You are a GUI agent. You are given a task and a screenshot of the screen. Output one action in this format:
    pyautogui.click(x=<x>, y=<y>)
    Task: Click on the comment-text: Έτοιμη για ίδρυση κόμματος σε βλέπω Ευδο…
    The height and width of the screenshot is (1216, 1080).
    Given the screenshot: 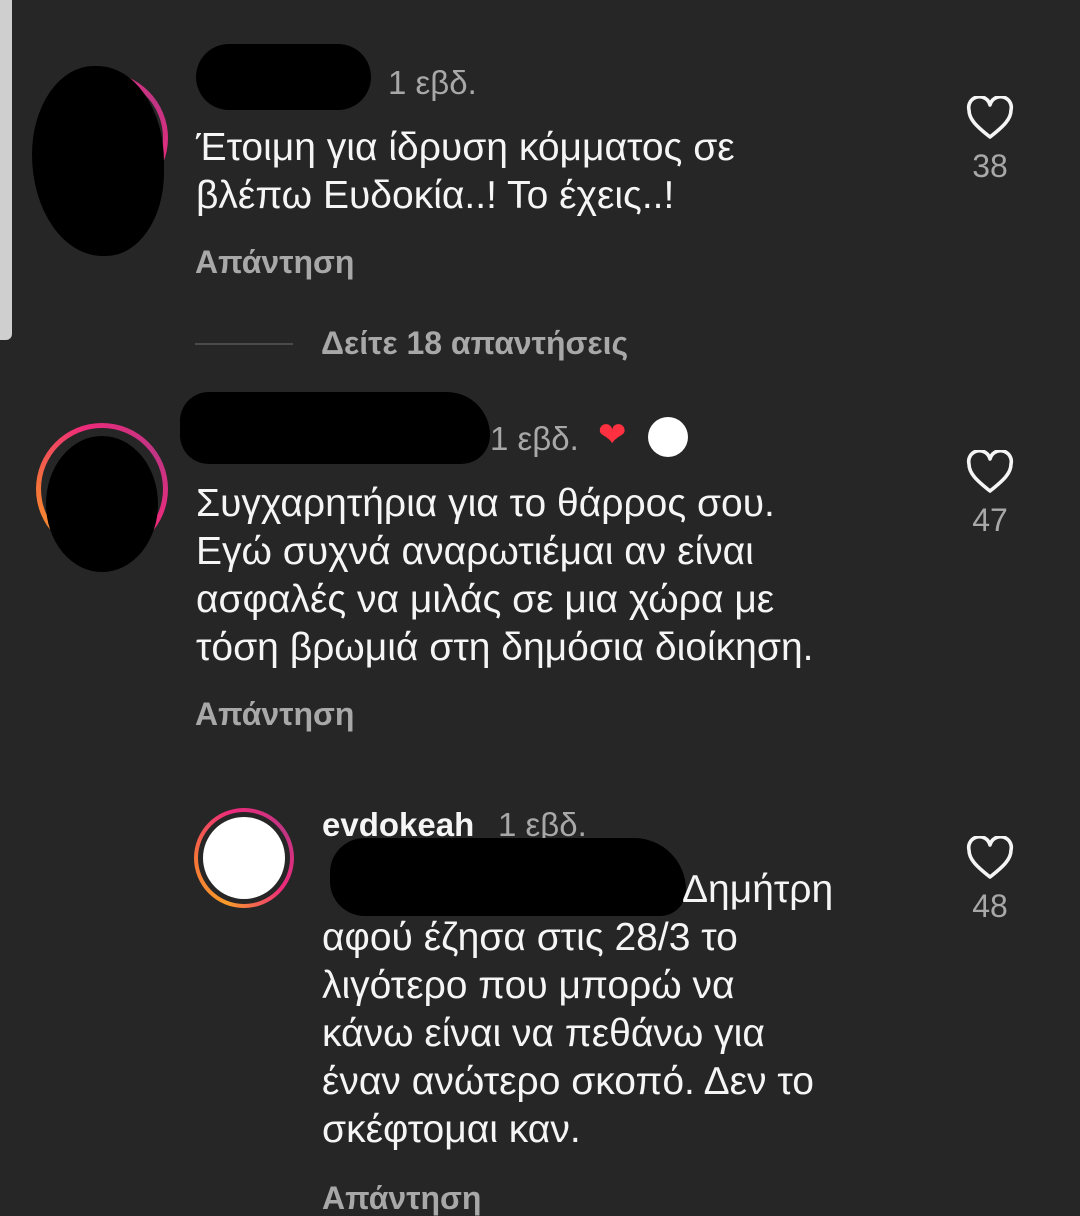 What is the action you would take?
    pyautogui.click(x=465, y=171)
    